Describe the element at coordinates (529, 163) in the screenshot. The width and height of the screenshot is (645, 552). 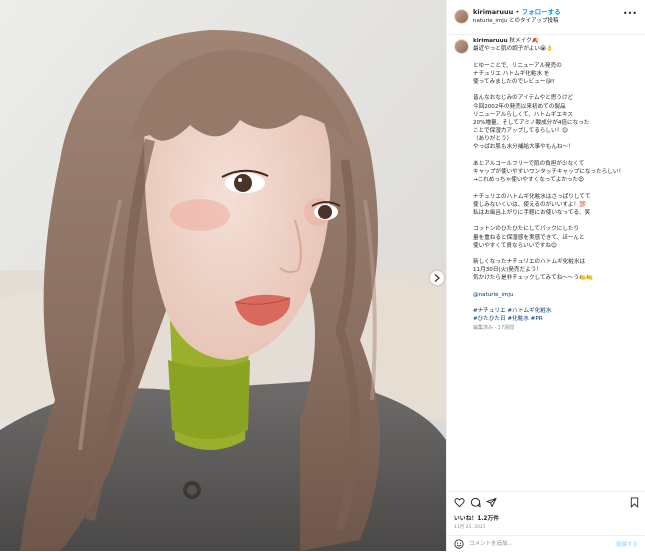
I see `caption-line: あとアルコールフリーで肌の負担が少なくて` at that location.